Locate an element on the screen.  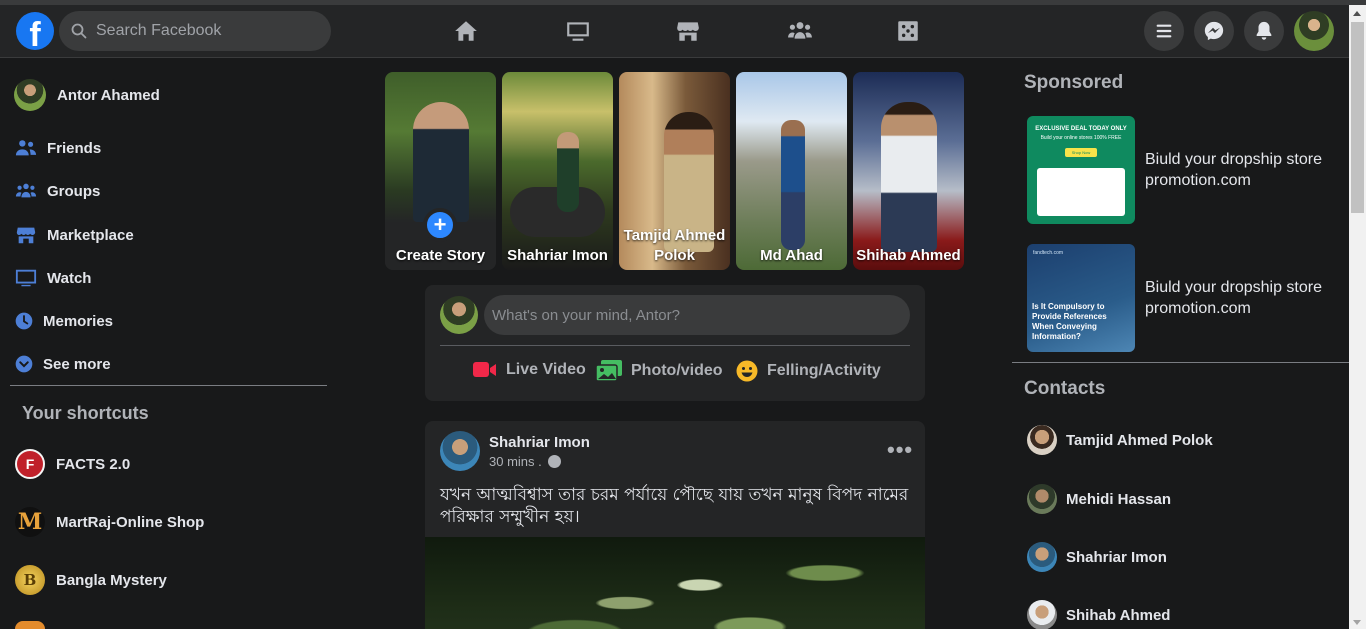
story-card: Tamjid Ahmed Polok is located at coordinates (674, 171).